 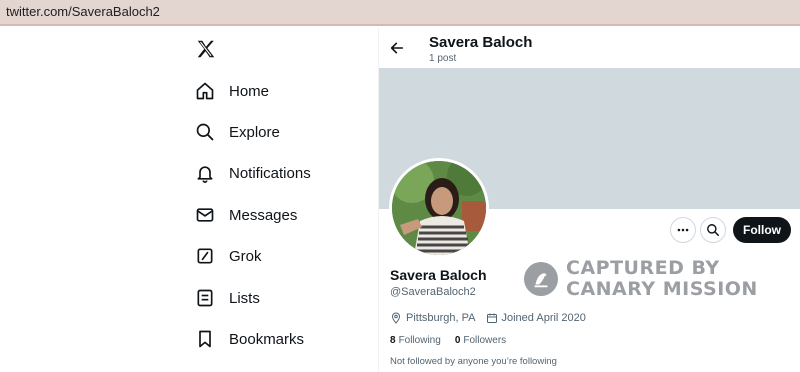 I want to click on sidebar-item-label: Lists, so click(x=244, y=298).